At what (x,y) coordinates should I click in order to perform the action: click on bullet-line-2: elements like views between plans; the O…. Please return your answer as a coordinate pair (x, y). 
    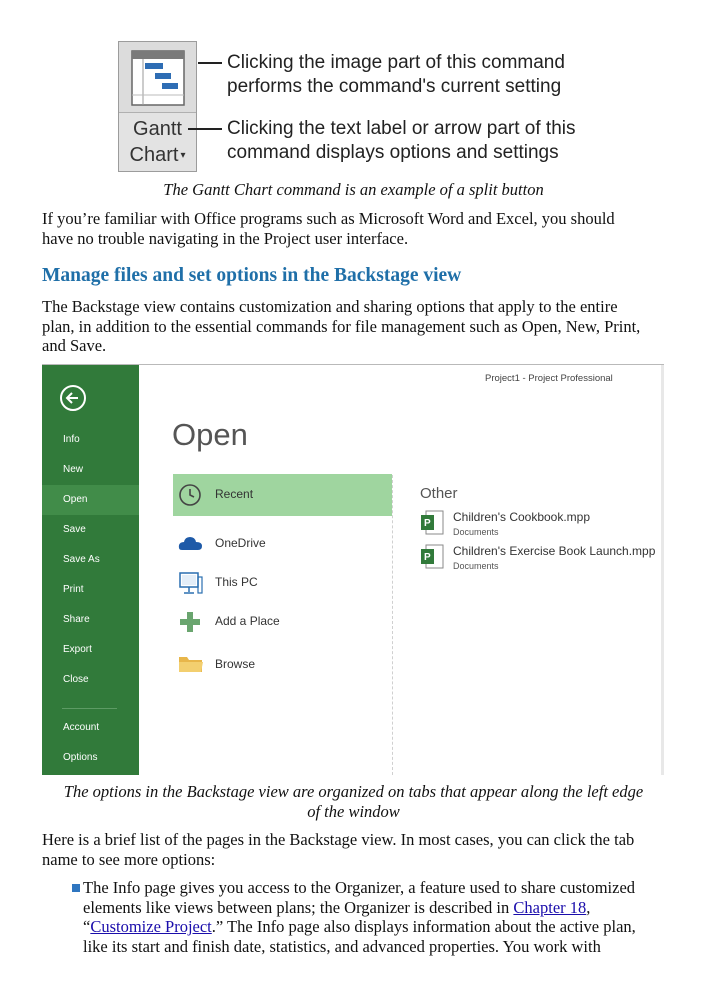
    Looking at the image, I should click on (383, 908).